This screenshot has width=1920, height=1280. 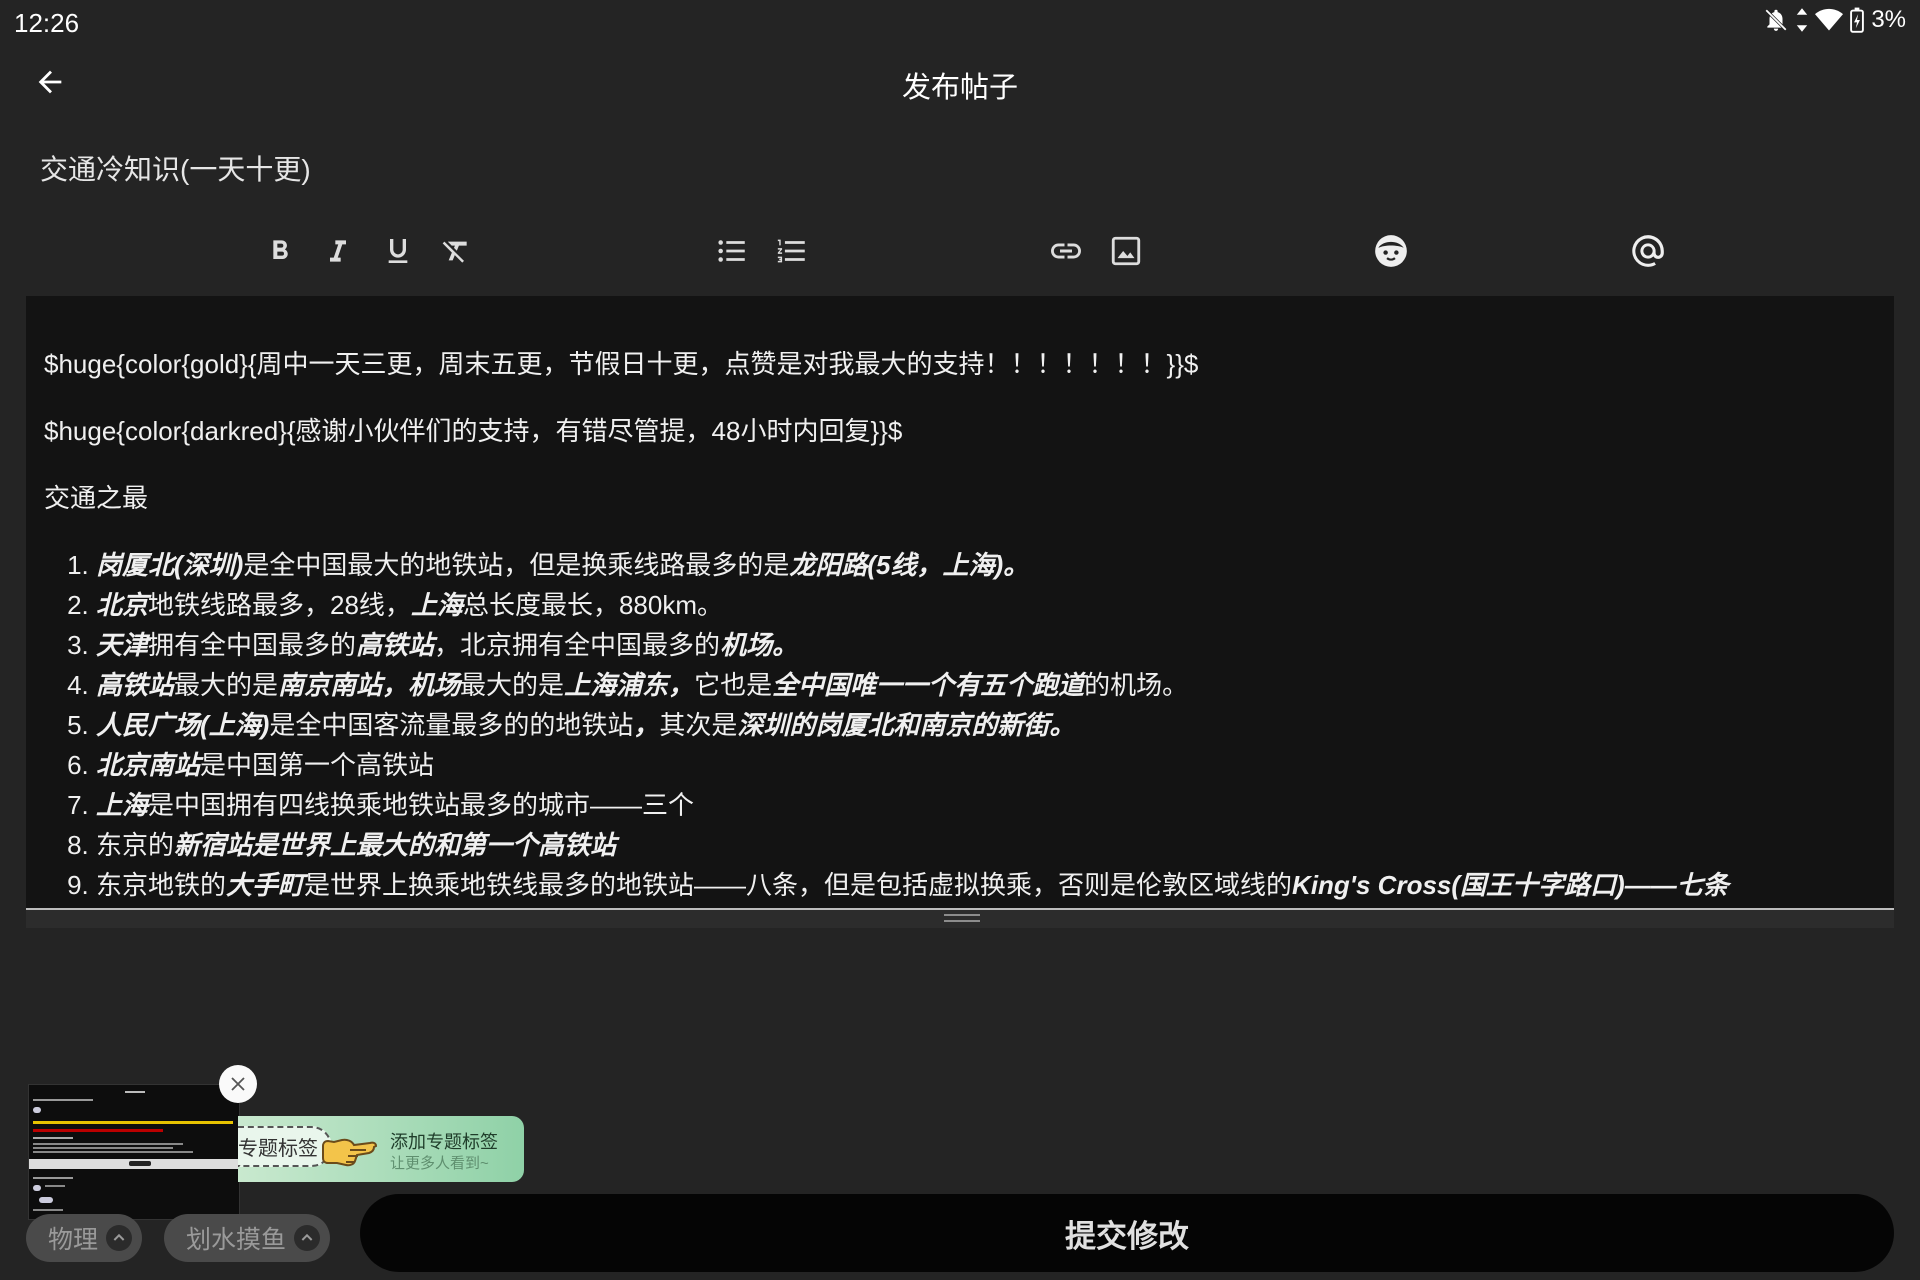 I want to click on list-item-text: 是世界上换乘地铁线最多的地铁站——八条，但是包括虚拟换乘，否则是伦敦区域线的, so click(x=798, y=885).